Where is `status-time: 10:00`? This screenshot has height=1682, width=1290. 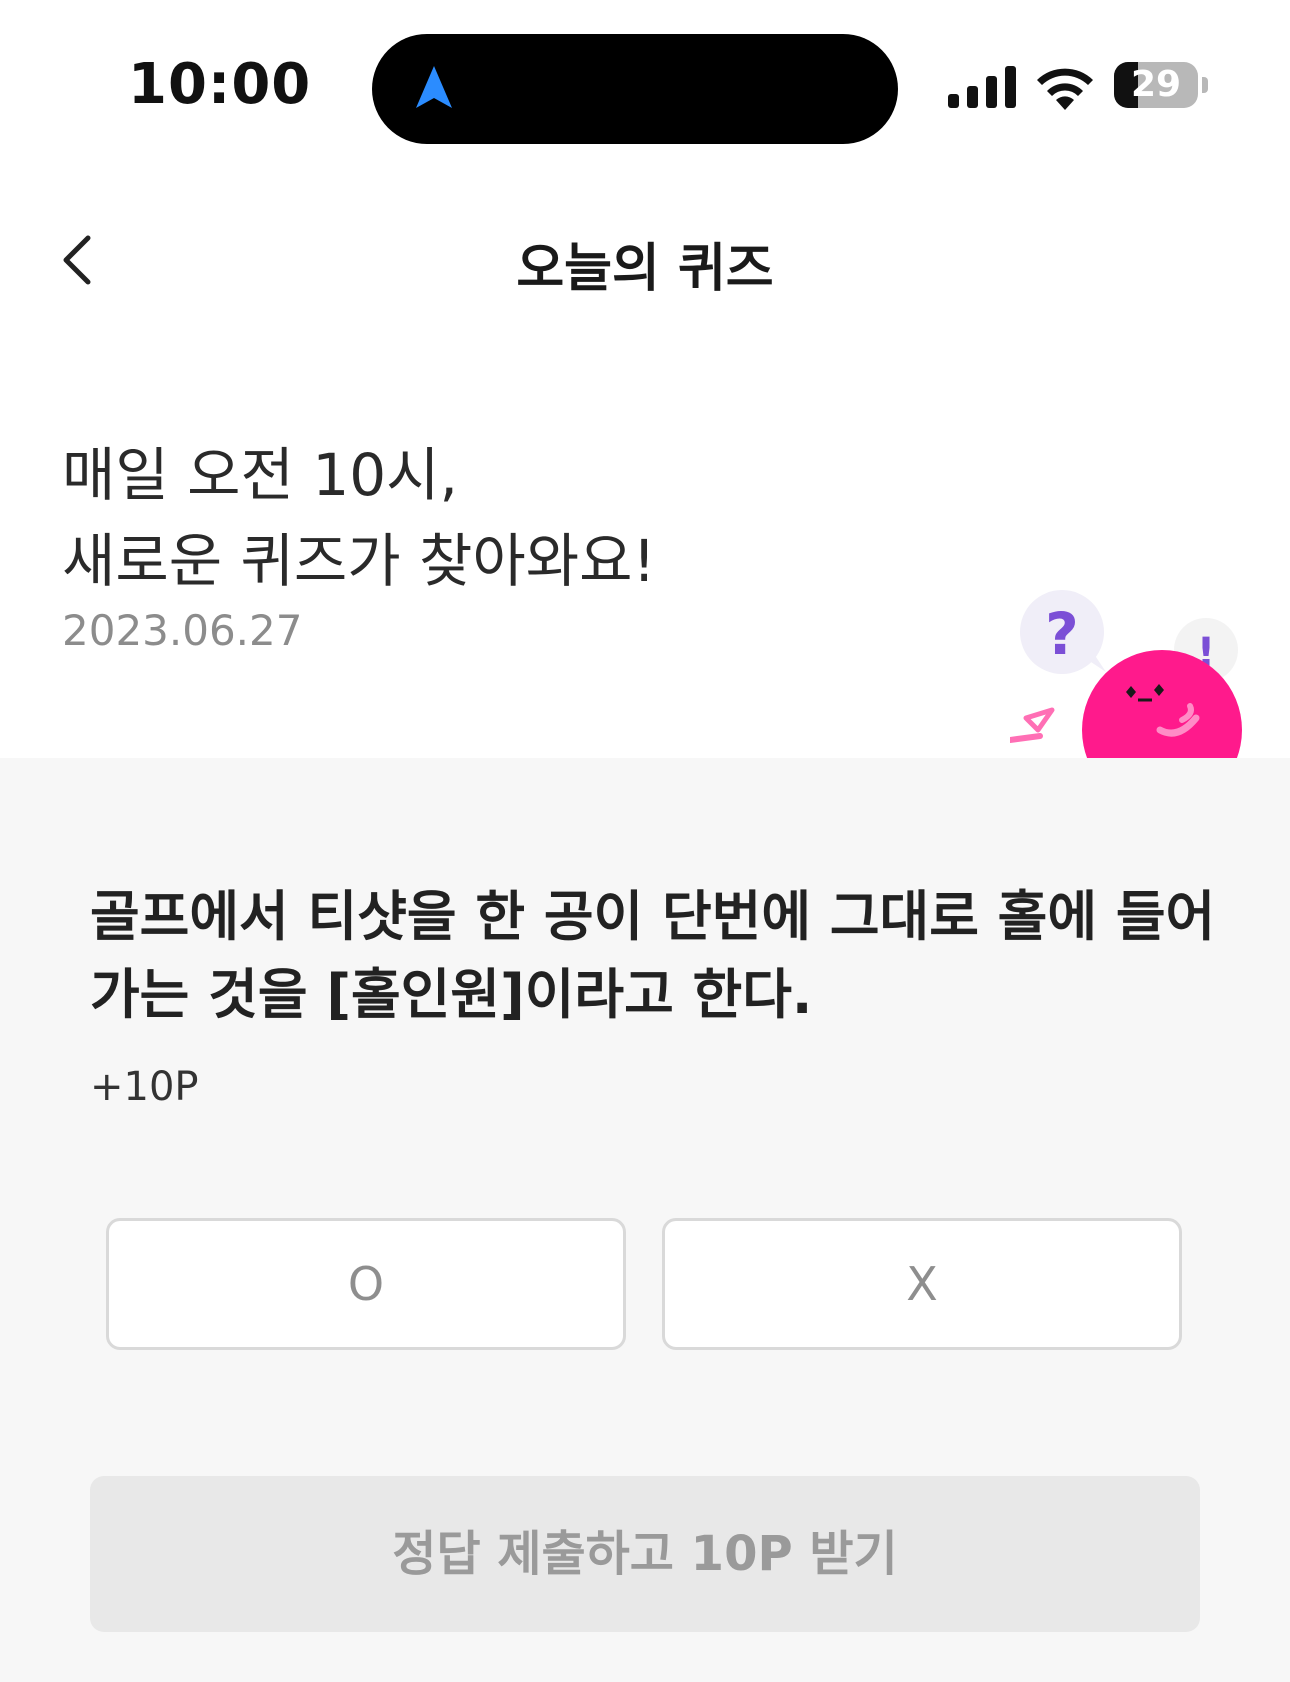
status-time: 10:00 is located at coordinates (220, 84).